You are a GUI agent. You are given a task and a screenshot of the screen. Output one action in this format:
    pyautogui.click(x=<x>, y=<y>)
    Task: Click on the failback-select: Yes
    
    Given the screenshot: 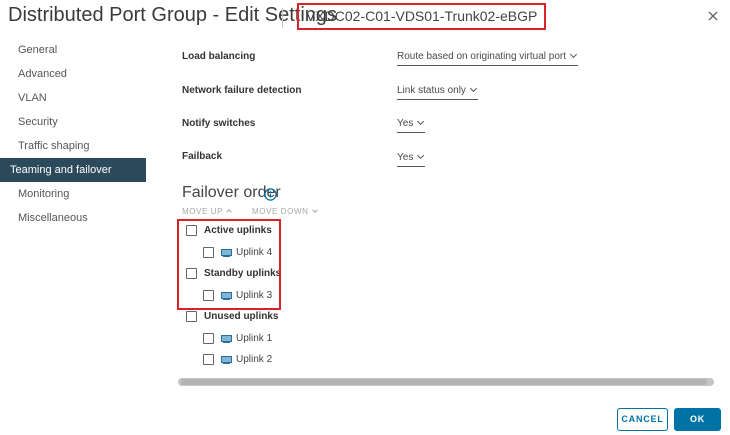 What is the action you would take?
    pyautogui.click(x=411, y=159)
    